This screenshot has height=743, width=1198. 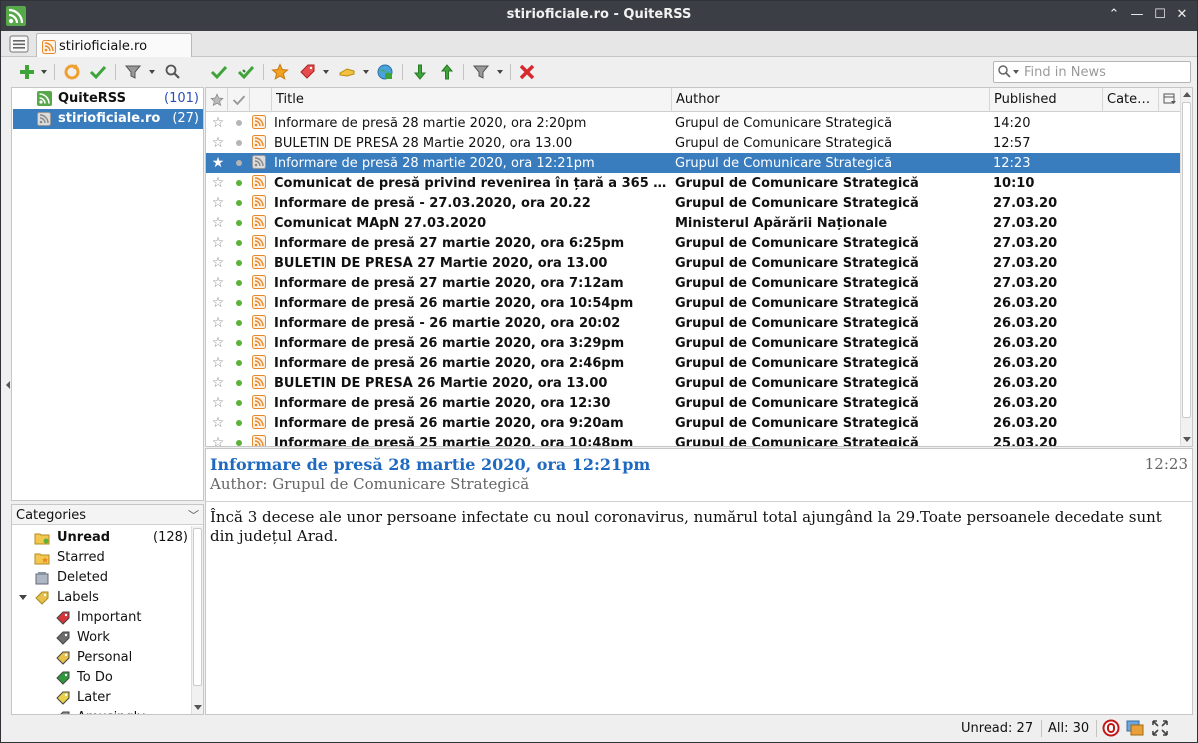 What do you see at coordinates (101, 698) in the screenshot?
I see `category-item-later: Later` at bounding box center [101, 698].